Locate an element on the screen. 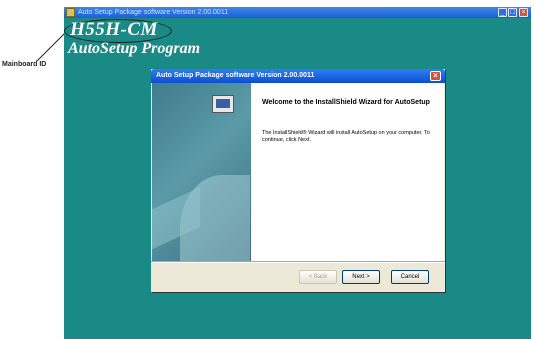  cancel-button: Cancel is located at coordinates (410, 277).